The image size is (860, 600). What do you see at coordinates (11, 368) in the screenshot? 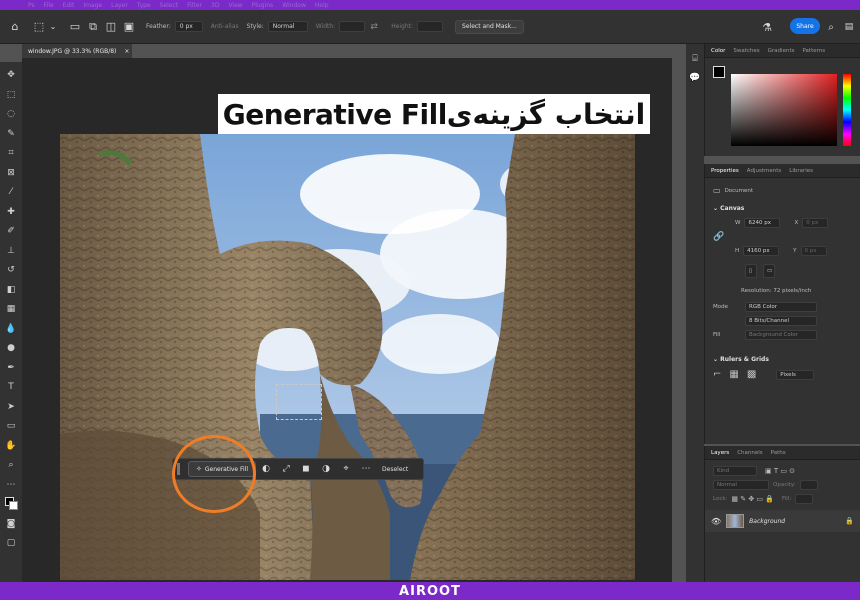
I see `pen-tool-icon: ✒` at bounding box center [11, 368].